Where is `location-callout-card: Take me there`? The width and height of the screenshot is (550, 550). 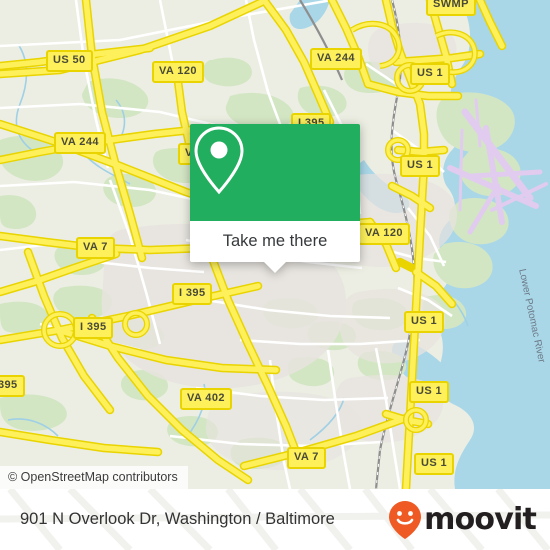
location-callout-card: Take me there is located at coordinates (275, 198).